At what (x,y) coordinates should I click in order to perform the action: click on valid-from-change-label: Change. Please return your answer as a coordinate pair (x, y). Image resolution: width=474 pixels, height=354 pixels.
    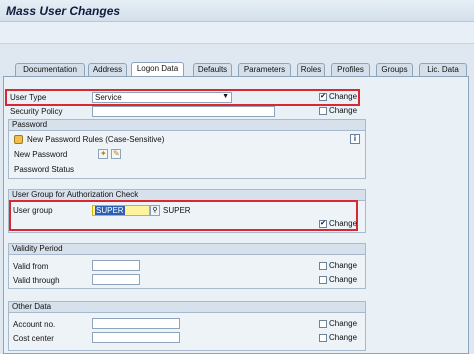
    Looking at the image, I should click on (343, 265).